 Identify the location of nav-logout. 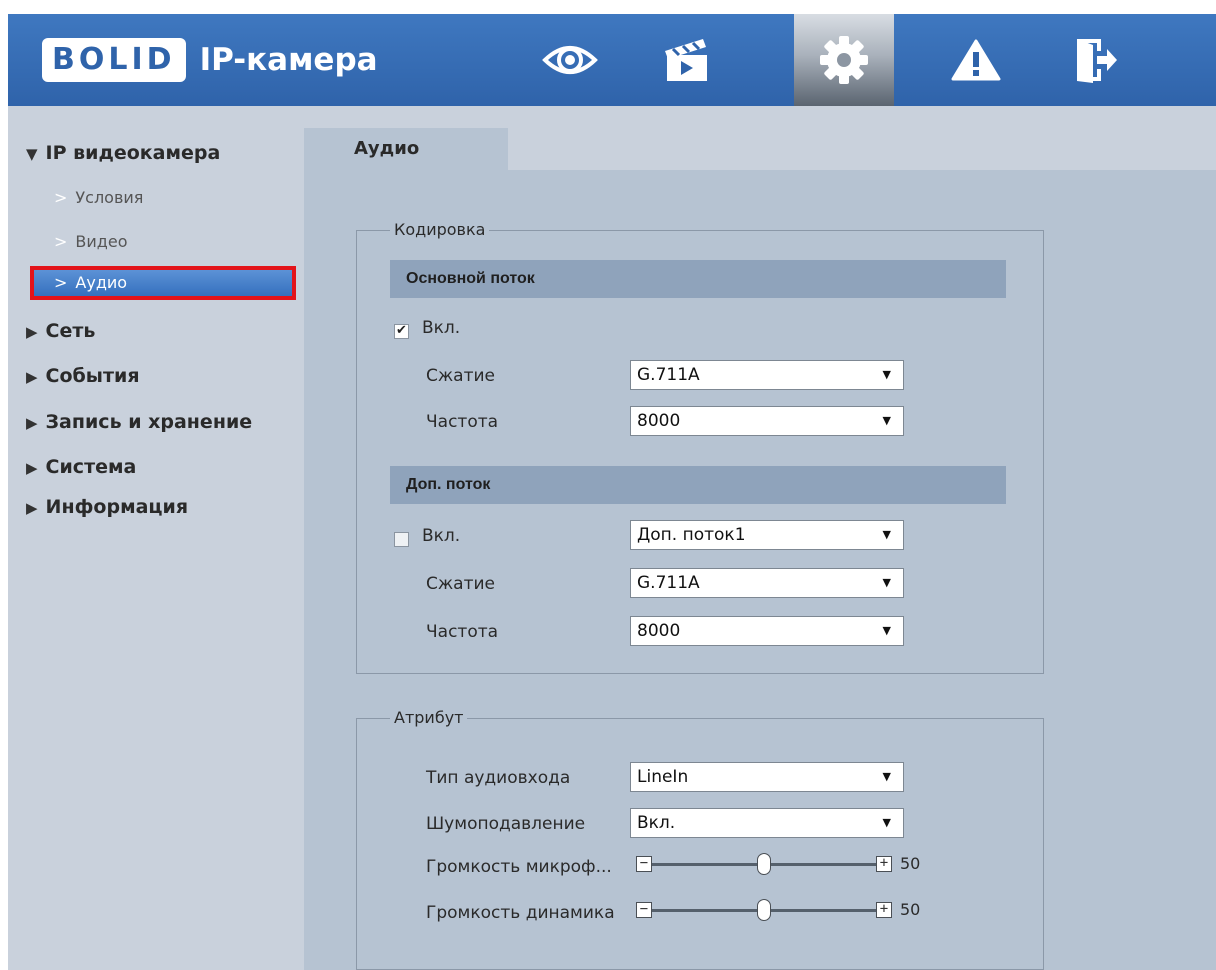
(1096, 60).